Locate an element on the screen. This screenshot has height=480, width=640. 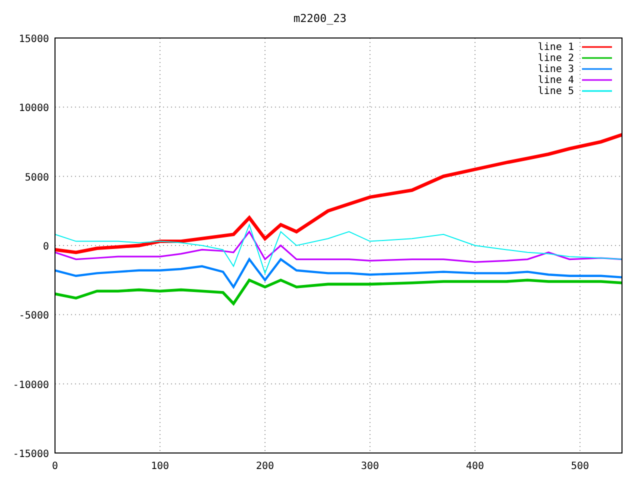
legend-label: line 4 is located at coordinates (556, 80).